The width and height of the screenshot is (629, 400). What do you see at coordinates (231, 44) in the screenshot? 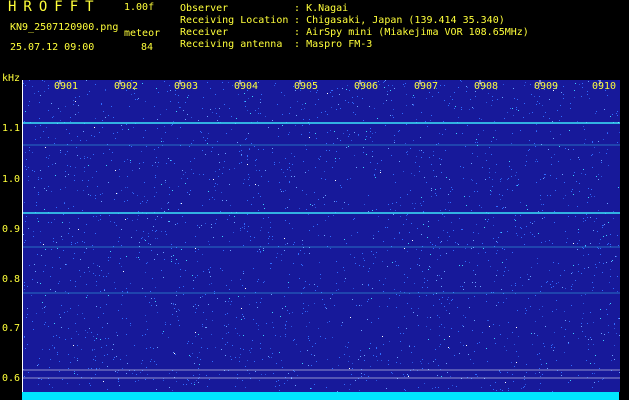
I see `info-key: Receiving antenna` at bounding box center [231, 44].